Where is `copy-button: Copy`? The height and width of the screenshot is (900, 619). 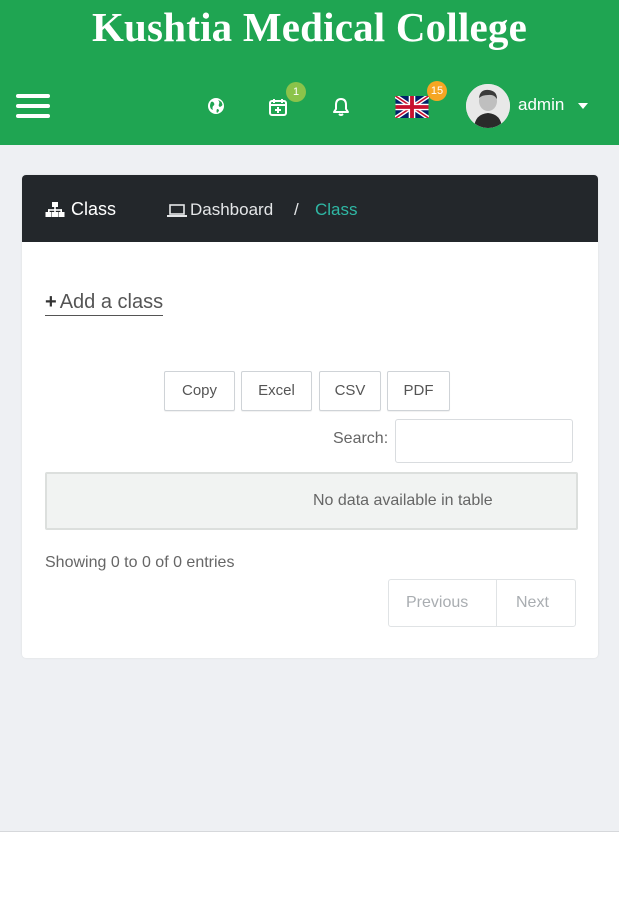 copy-button: Copy is located at coordinates (199, 391).